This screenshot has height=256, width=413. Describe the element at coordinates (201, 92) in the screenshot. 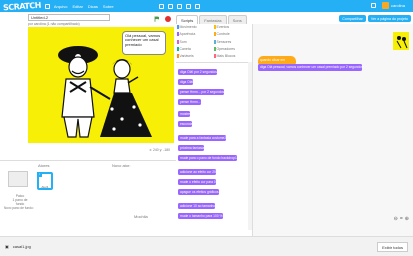

I see `block-think-for-secs: pense Hmm... por 2 segundos` at that location.